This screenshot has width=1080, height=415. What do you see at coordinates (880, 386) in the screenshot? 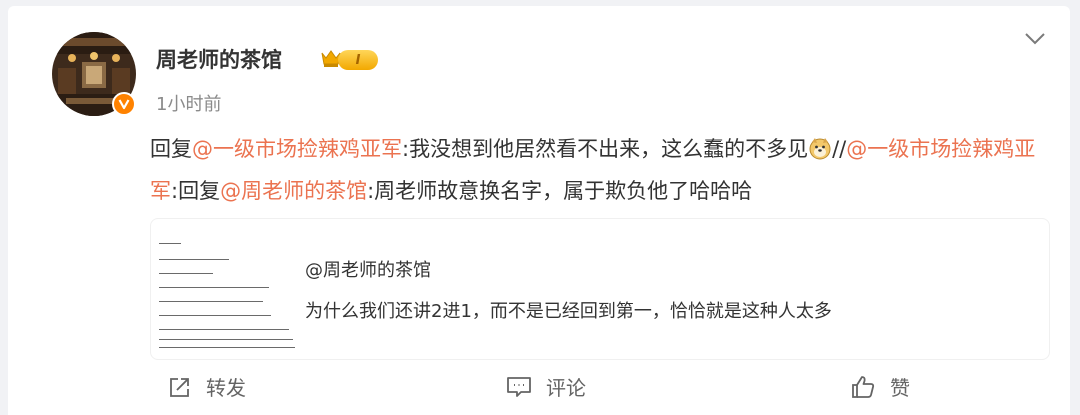
I see `like-button: 赞` at bounding box center [880, 386].